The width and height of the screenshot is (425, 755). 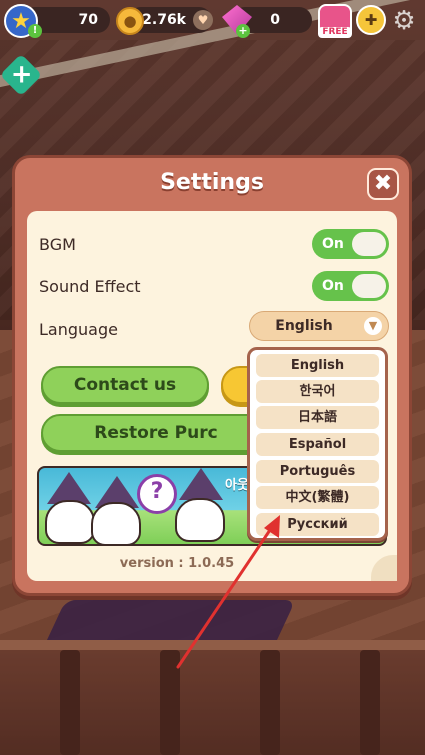 I want to click on gear-icon: ⚙, so click(x=404, y=21).